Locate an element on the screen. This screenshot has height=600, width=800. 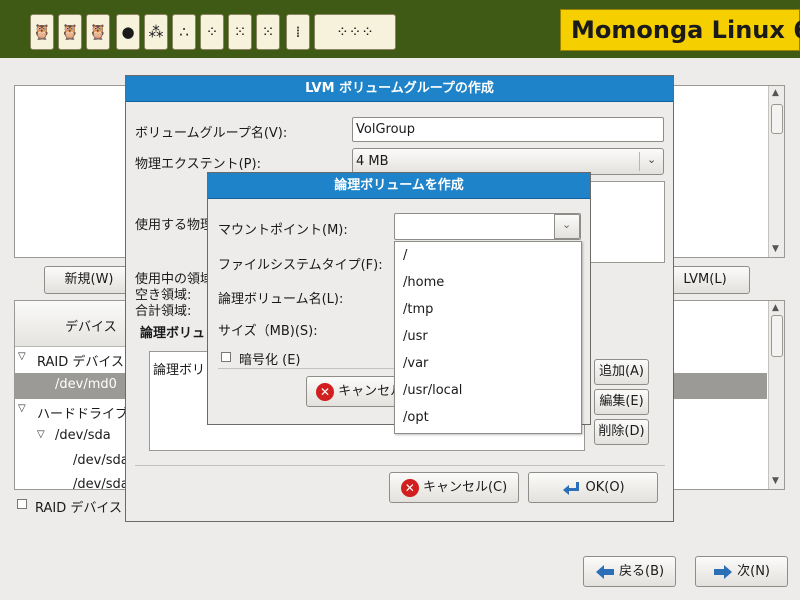
mount-point-combo: ⌄ is located at coordinates (487, 226).